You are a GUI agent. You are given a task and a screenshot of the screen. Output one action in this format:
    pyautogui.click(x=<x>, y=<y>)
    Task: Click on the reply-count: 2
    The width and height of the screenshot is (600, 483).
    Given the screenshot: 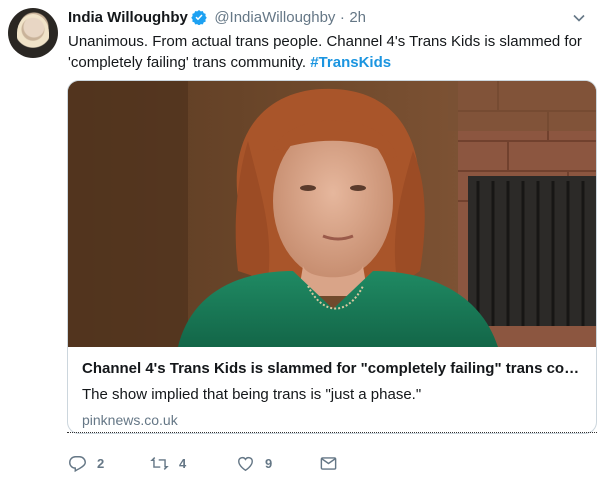 What is the action you would take?
    pyautogui.click(x=101, y=463)
    